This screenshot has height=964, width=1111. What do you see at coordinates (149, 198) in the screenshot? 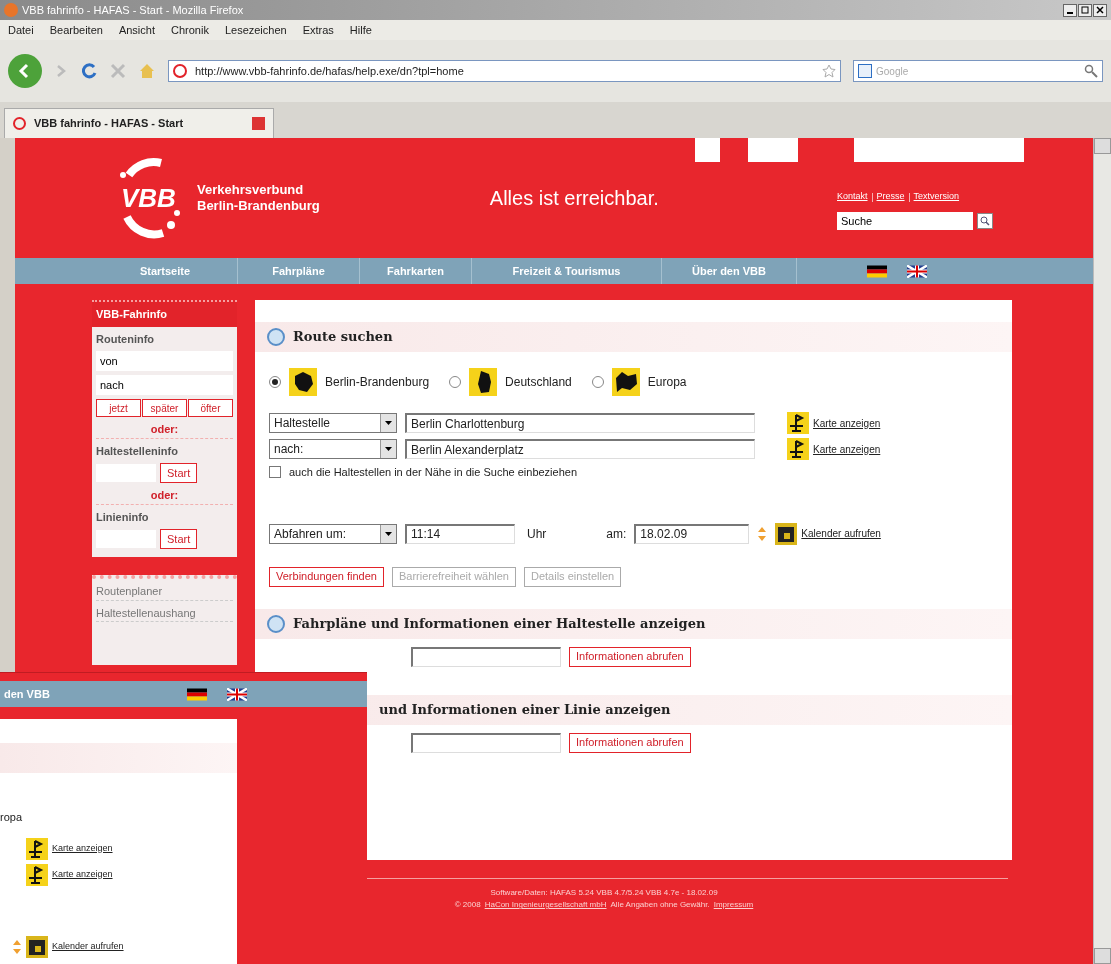
I see `logo-text: VBB` at bounding box center [149, 198].